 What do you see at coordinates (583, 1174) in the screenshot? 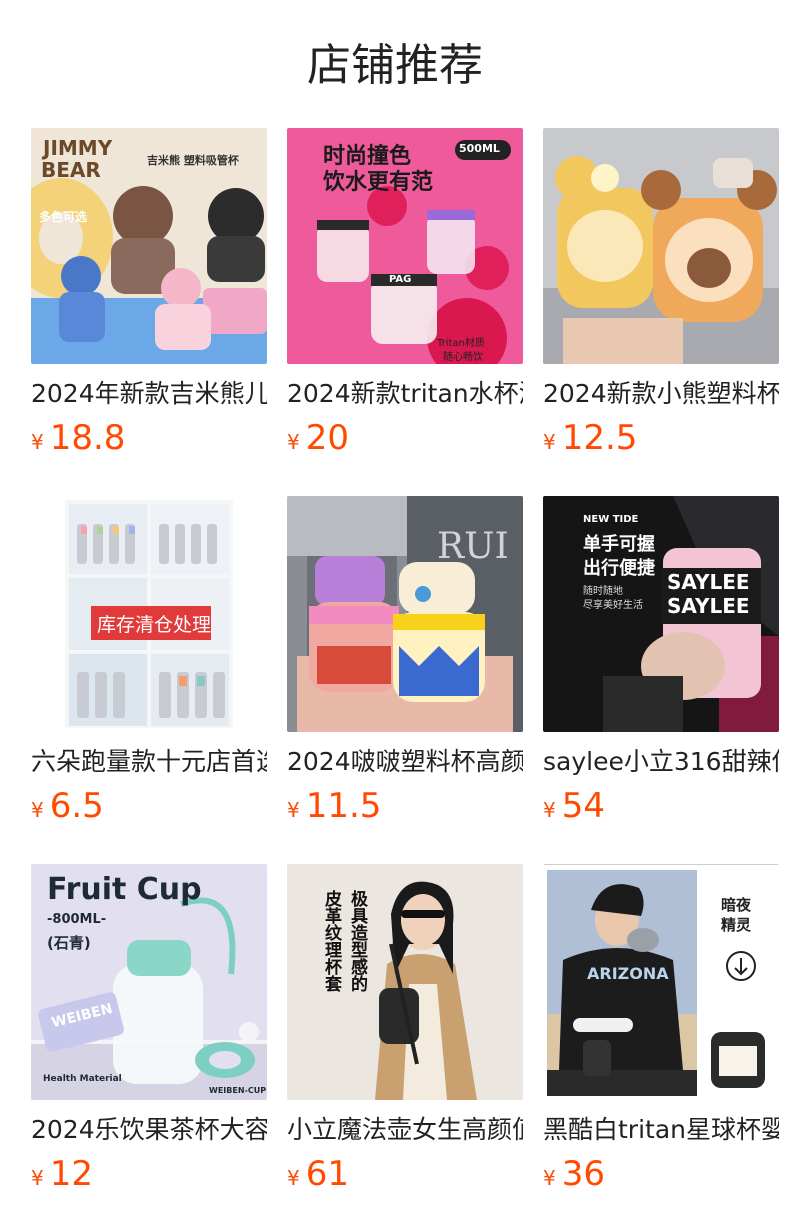
I see `price-value: 36` at bounding box center [583, 1174].